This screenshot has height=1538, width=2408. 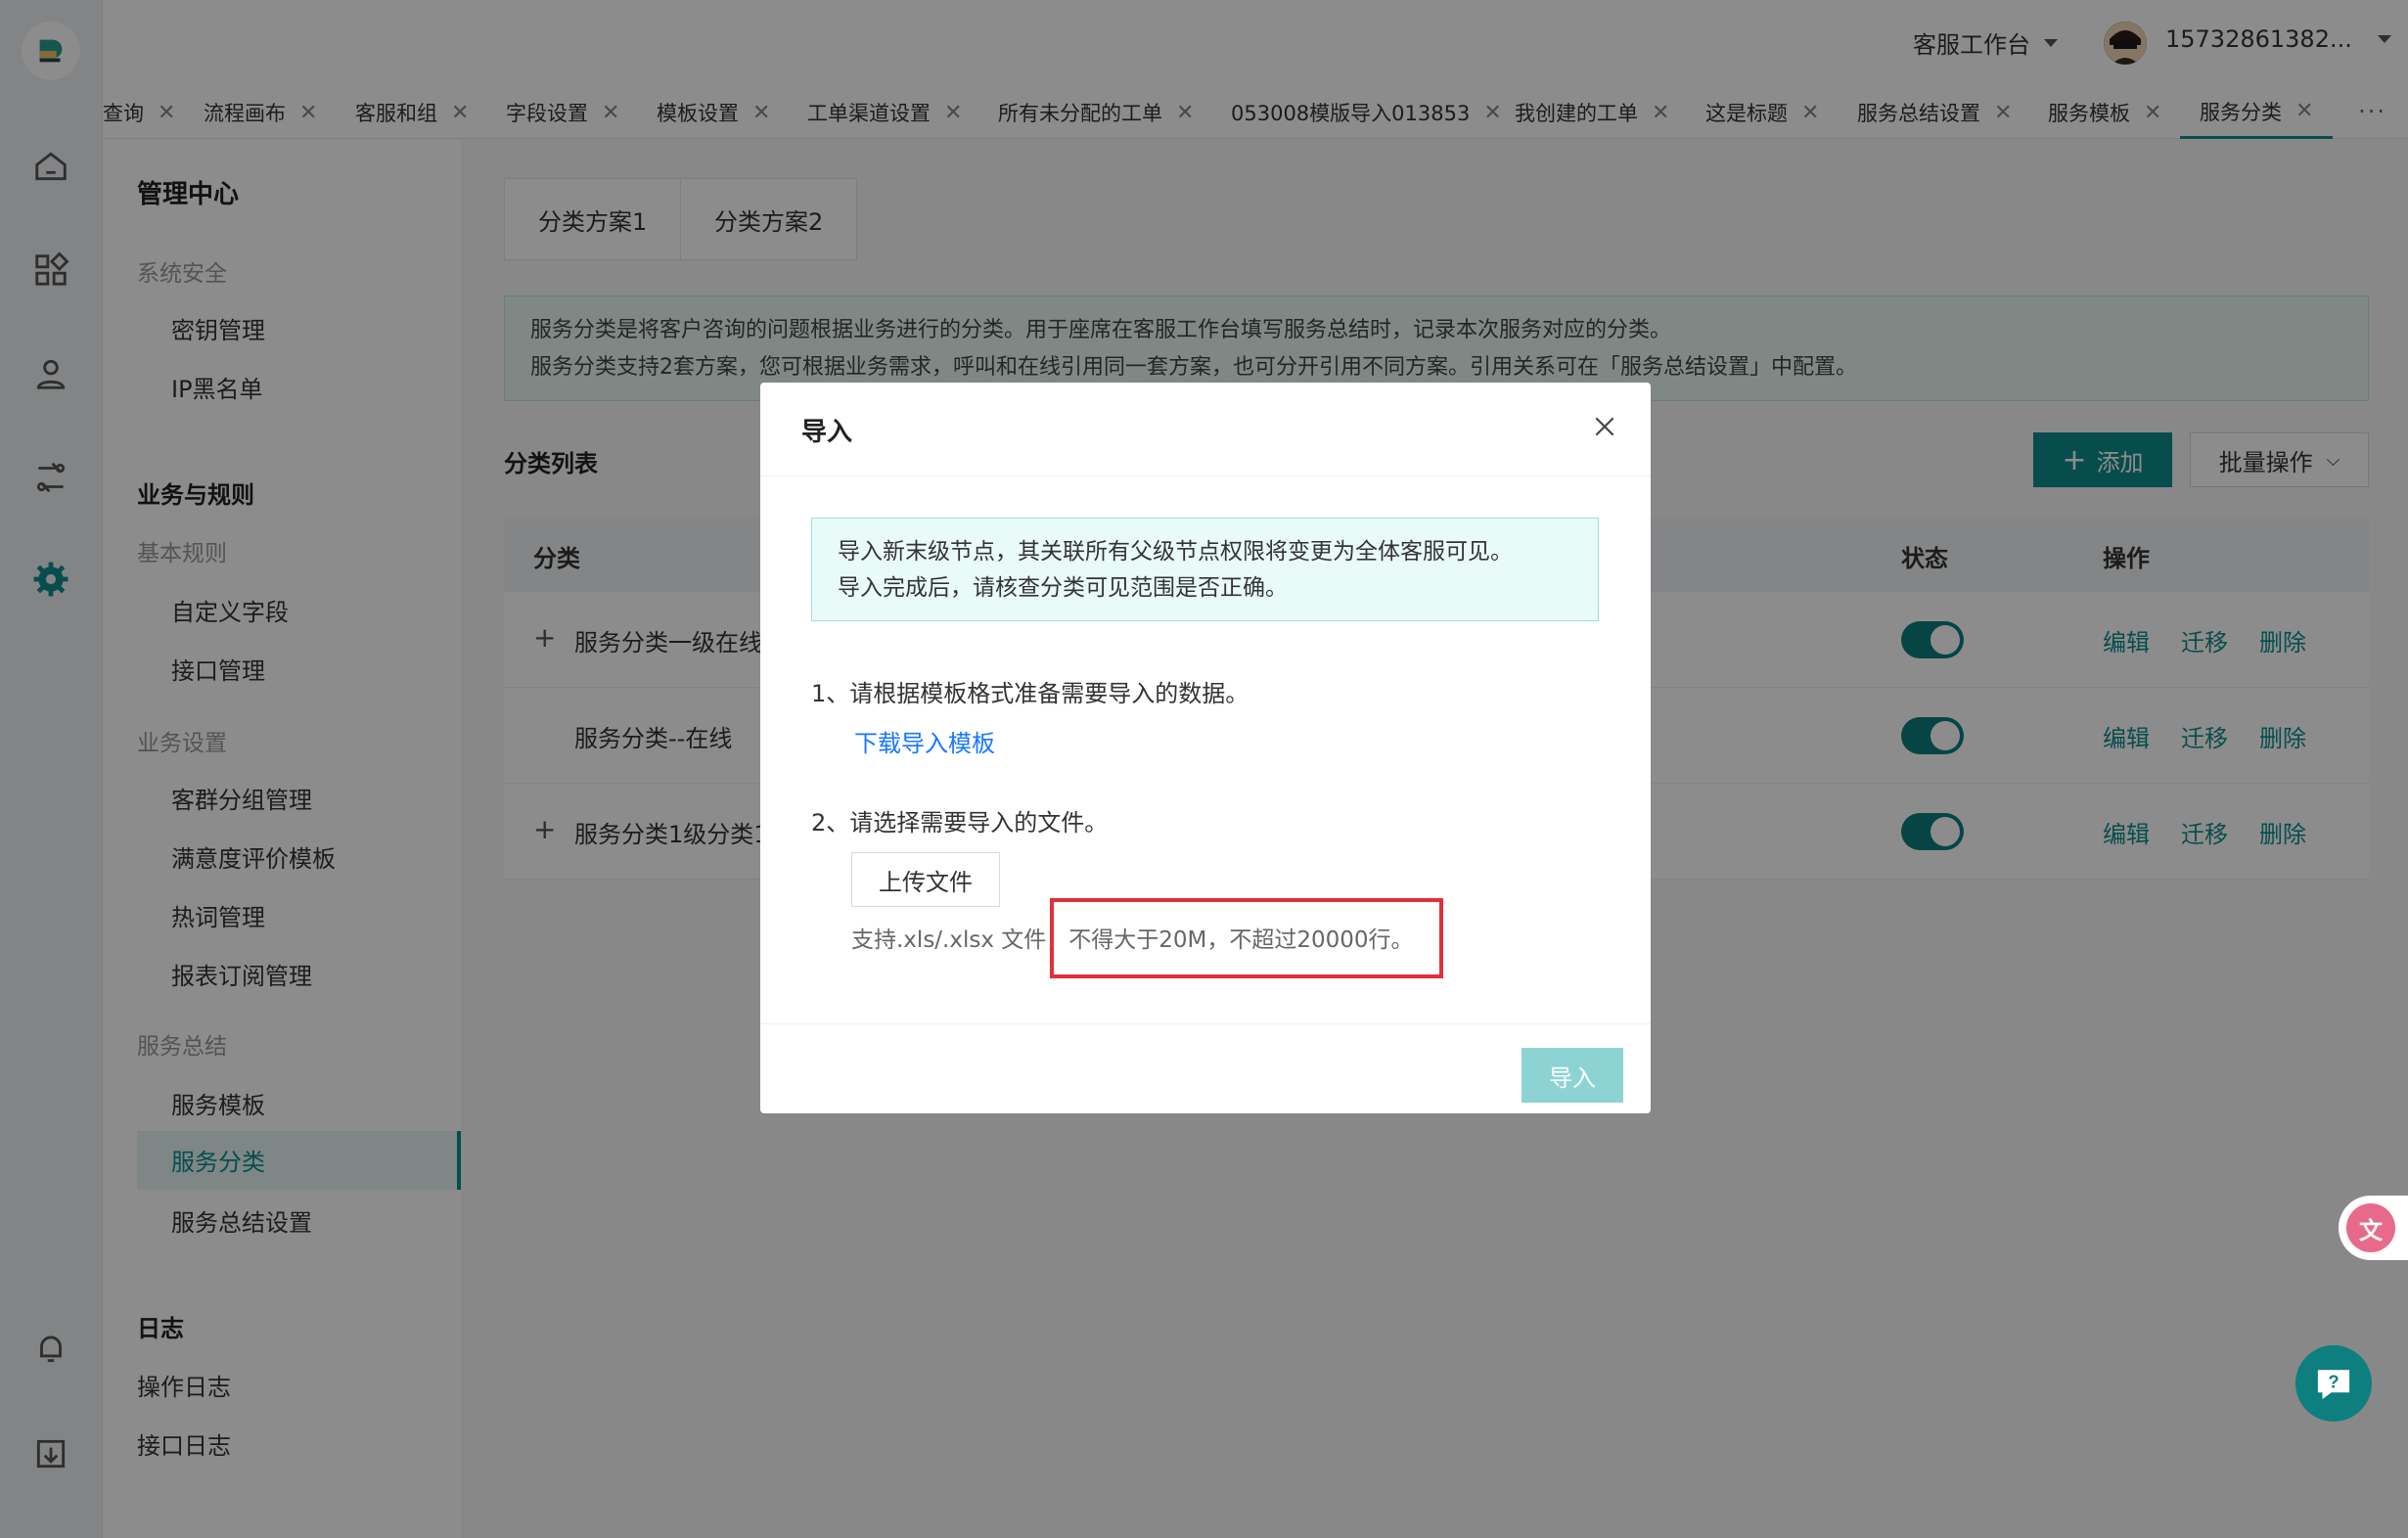 I want to click on translate-icon: 文, so click(x=2370, y=1227).